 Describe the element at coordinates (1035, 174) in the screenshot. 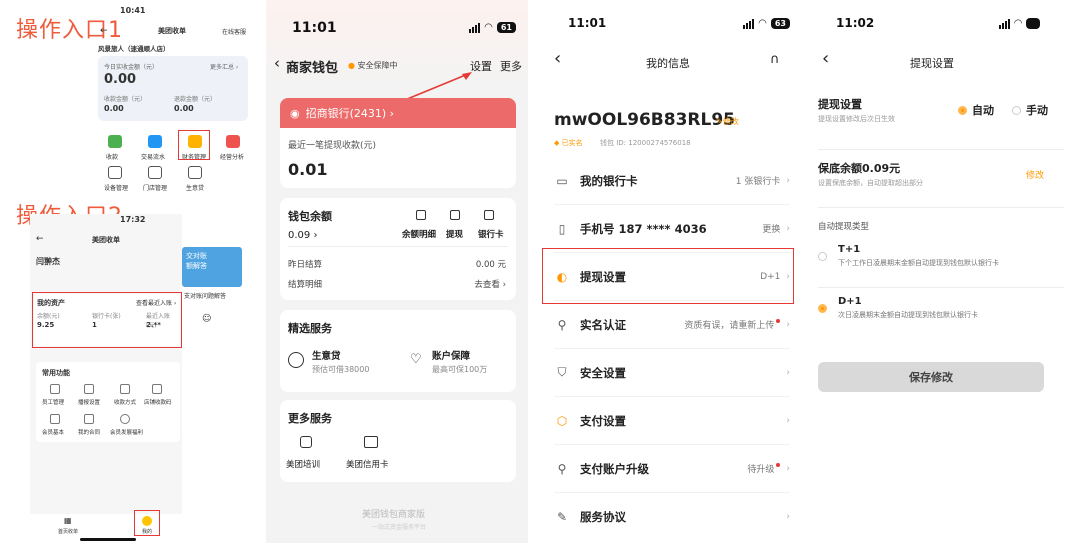

I see `edit-keep-balance: 修改` at that location.